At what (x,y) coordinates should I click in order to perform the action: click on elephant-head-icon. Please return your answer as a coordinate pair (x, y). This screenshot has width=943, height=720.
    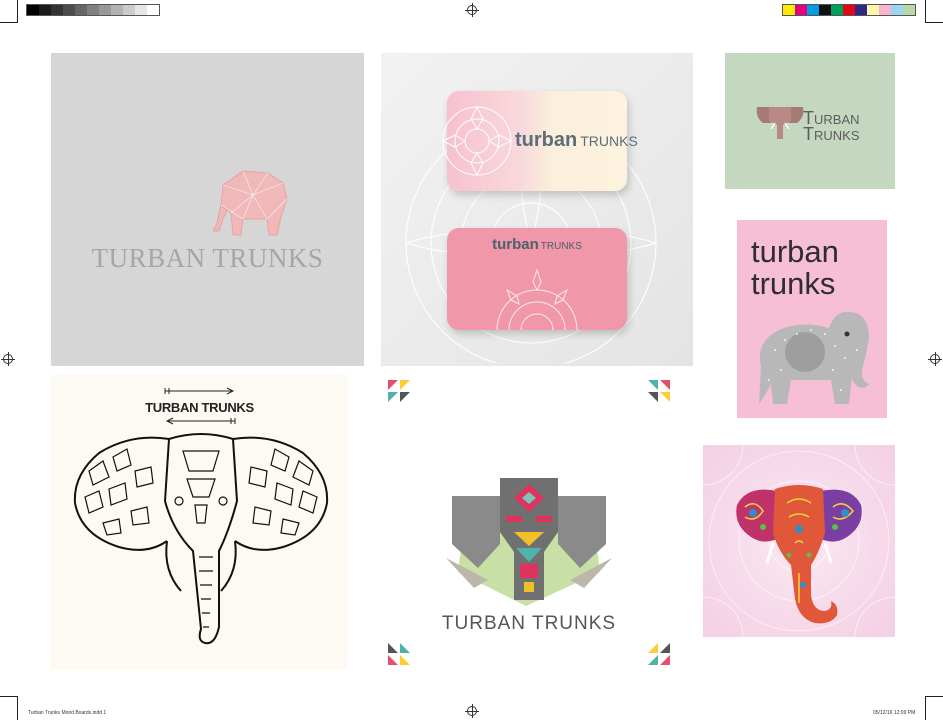
    Looking at the image, I should click on (780, 123).